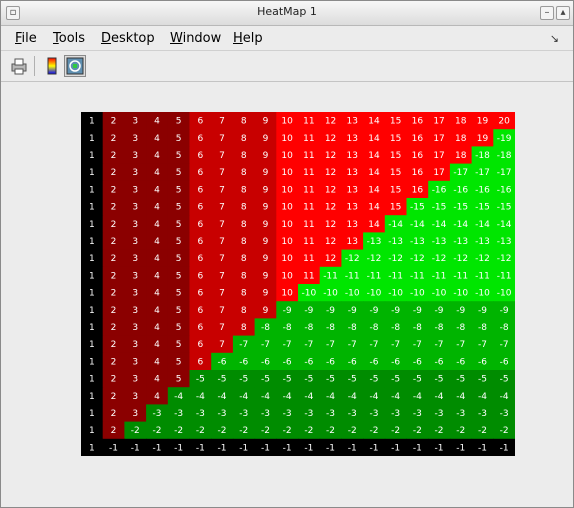 Image resolution: width=574 pixels, height=508 pixels. What do you see at coordinates (69, 38) in the screenshot?
I see `menu-tools: Tools` at bounding box center [69, 38].